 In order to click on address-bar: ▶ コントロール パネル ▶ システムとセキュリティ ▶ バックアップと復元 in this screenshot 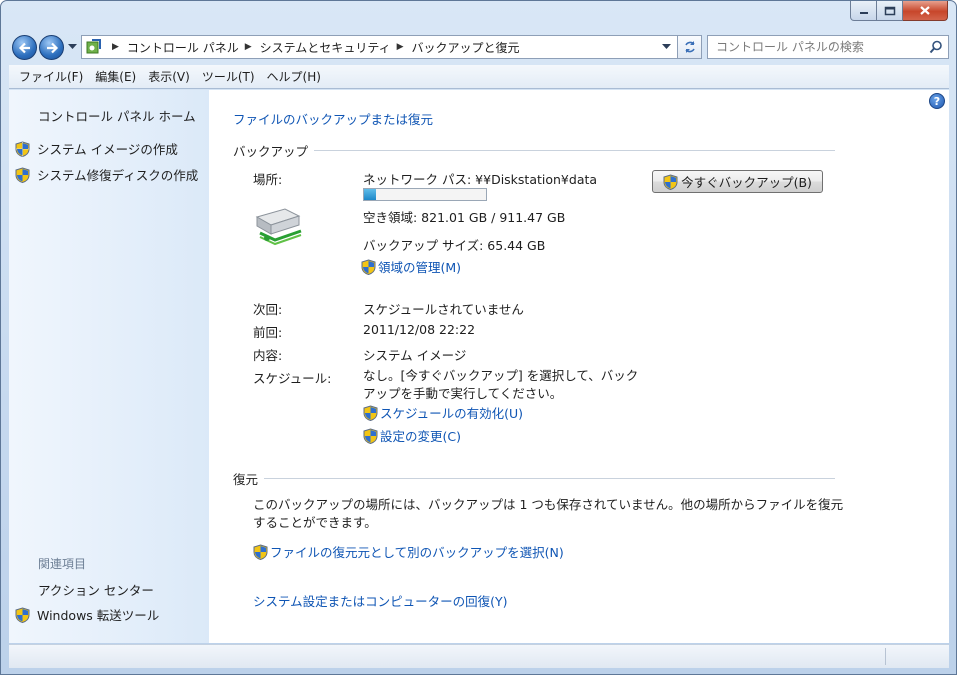, I will do `click(379, 47)`.